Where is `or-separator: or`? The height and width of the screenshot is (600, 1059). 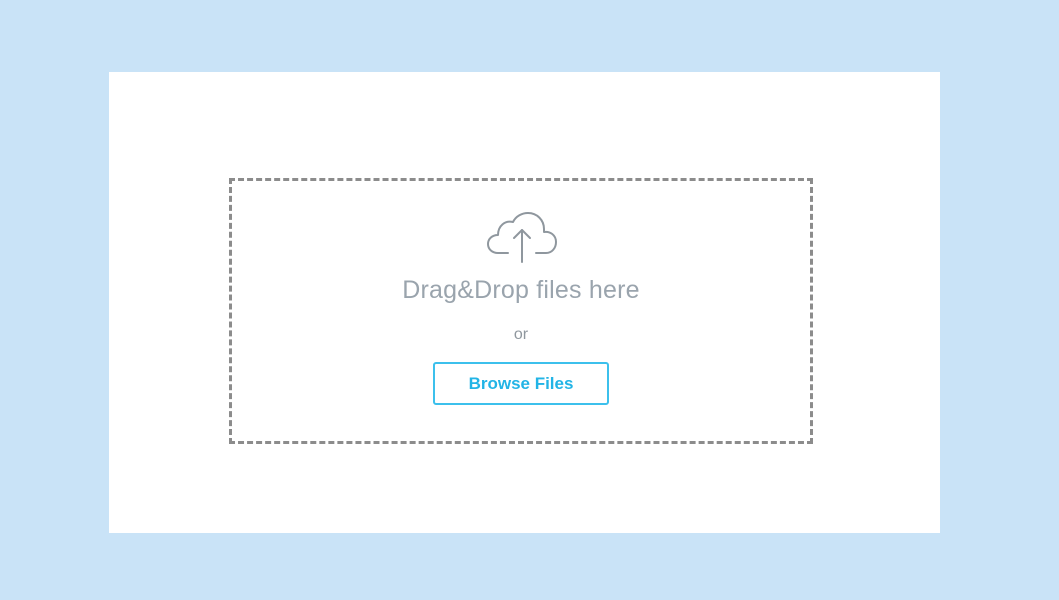
or-separator: or is located at coordinates (521, 334).